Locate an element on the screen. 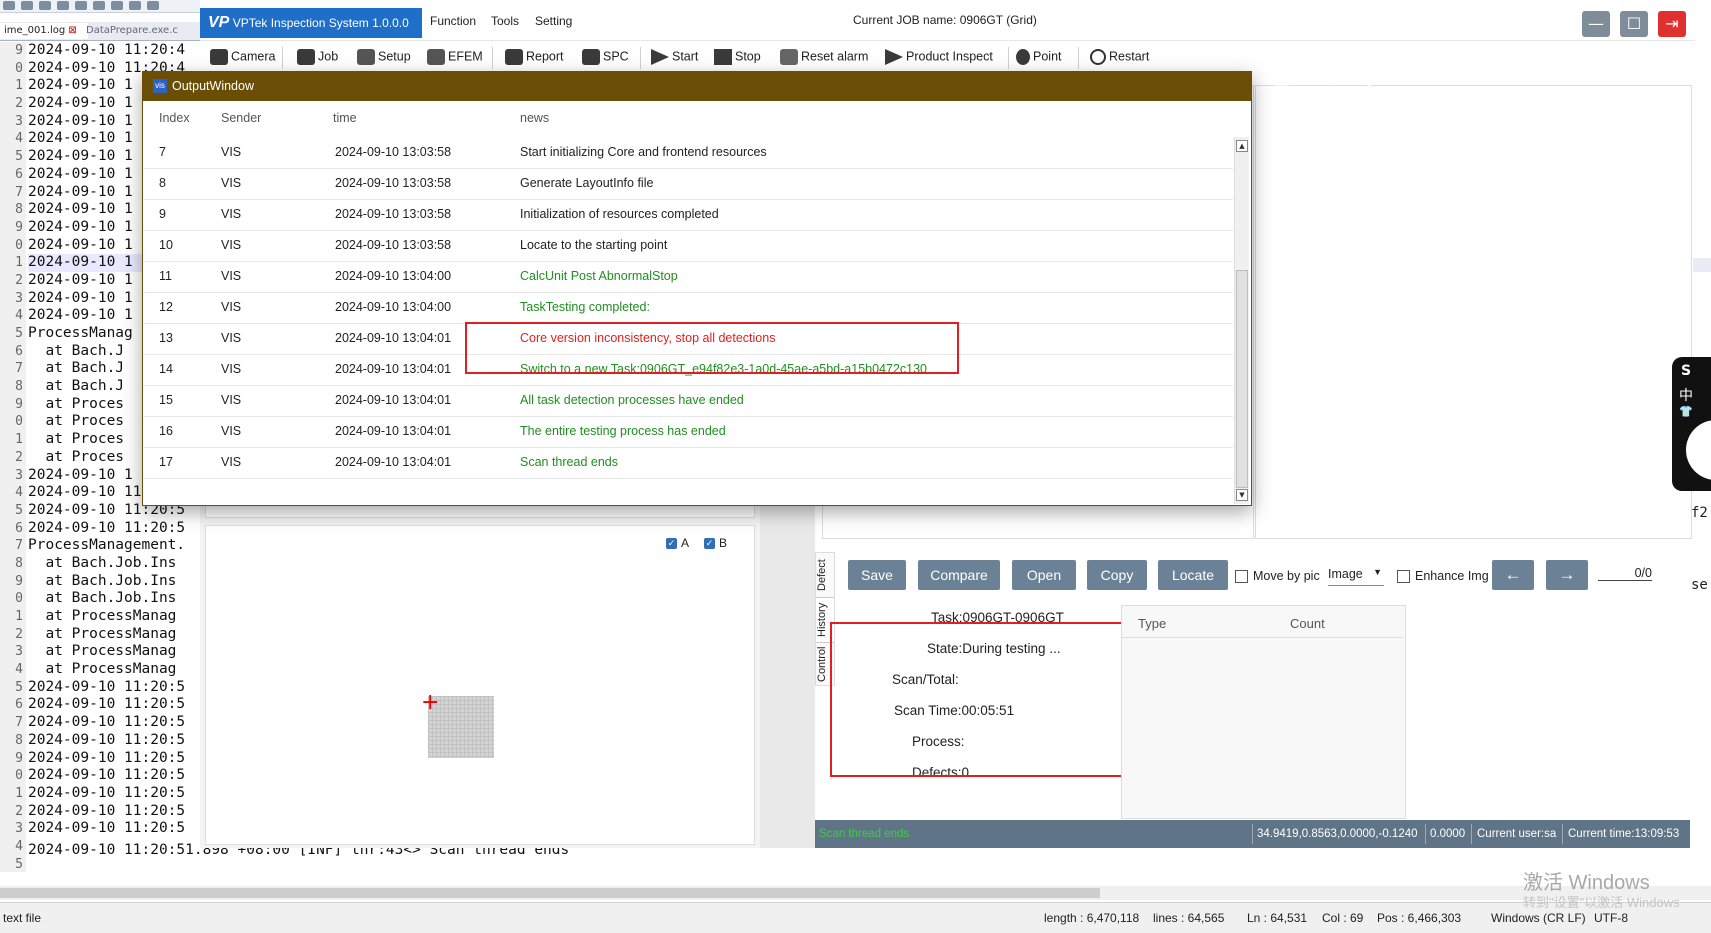  app-logo: VP VPTek Inspection System 1.0.0.0 is located at coordinates (311, 23).